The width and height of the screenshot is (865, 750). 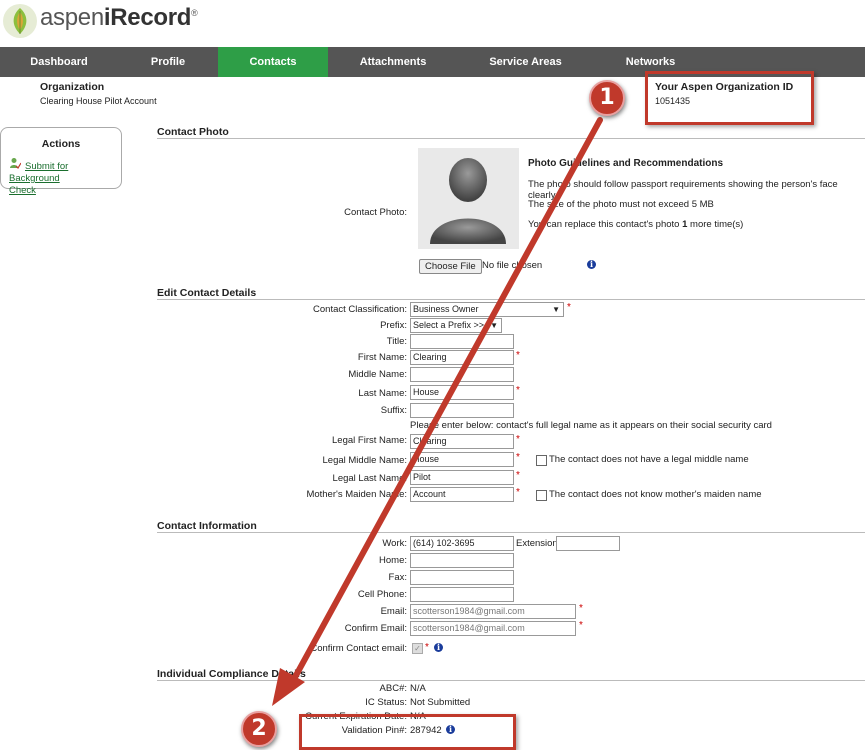 I want to click on callout-badge-1: 1, so click(x=607, y=98).